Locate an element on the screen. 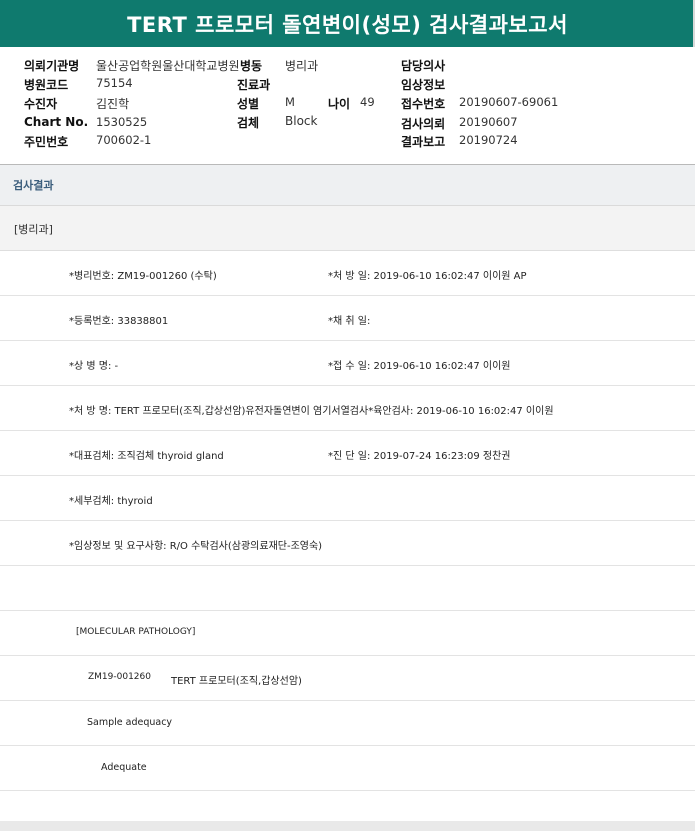 Image resolution: width=695 pixels, height=831 pixels. patient-value: 김진학 is located at coordinates (113, 104).